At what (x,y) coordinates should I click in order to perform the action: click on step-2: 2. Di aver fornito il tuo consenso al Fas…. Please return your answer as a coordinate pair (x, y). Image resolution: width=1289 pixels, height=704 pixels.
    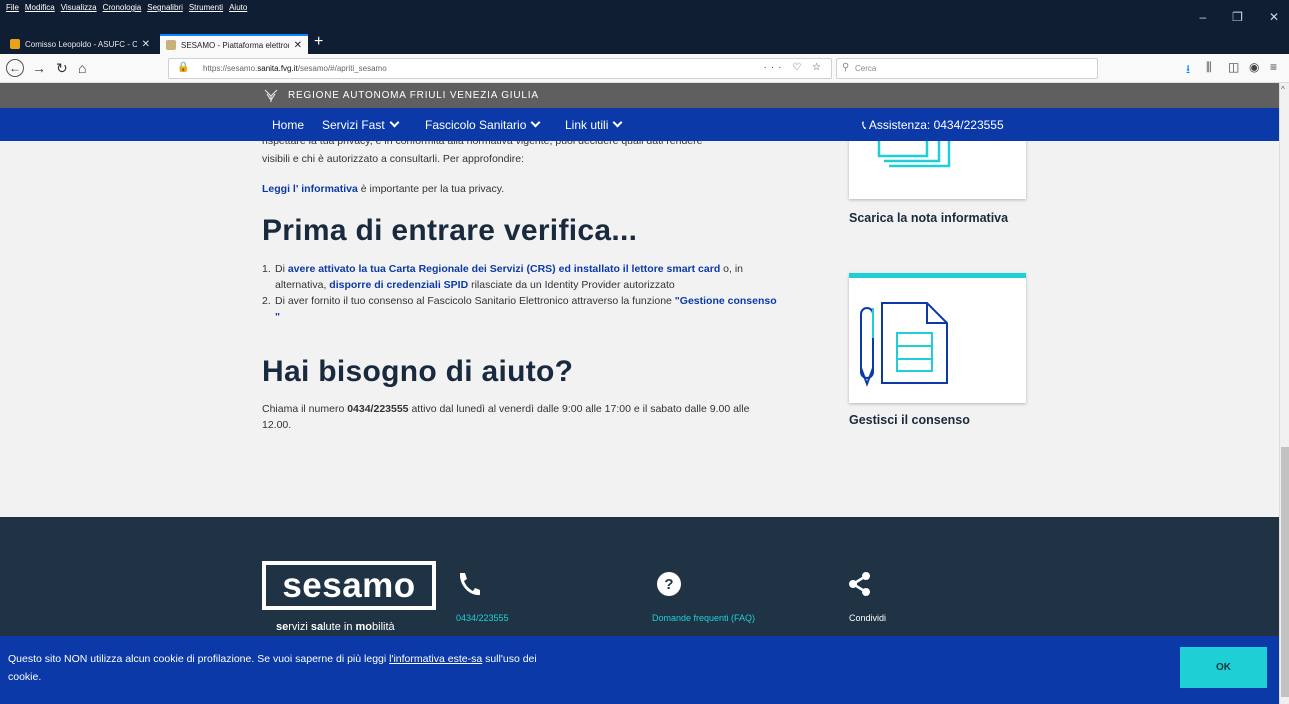
    Looking at the image, I should click on (519, 309).